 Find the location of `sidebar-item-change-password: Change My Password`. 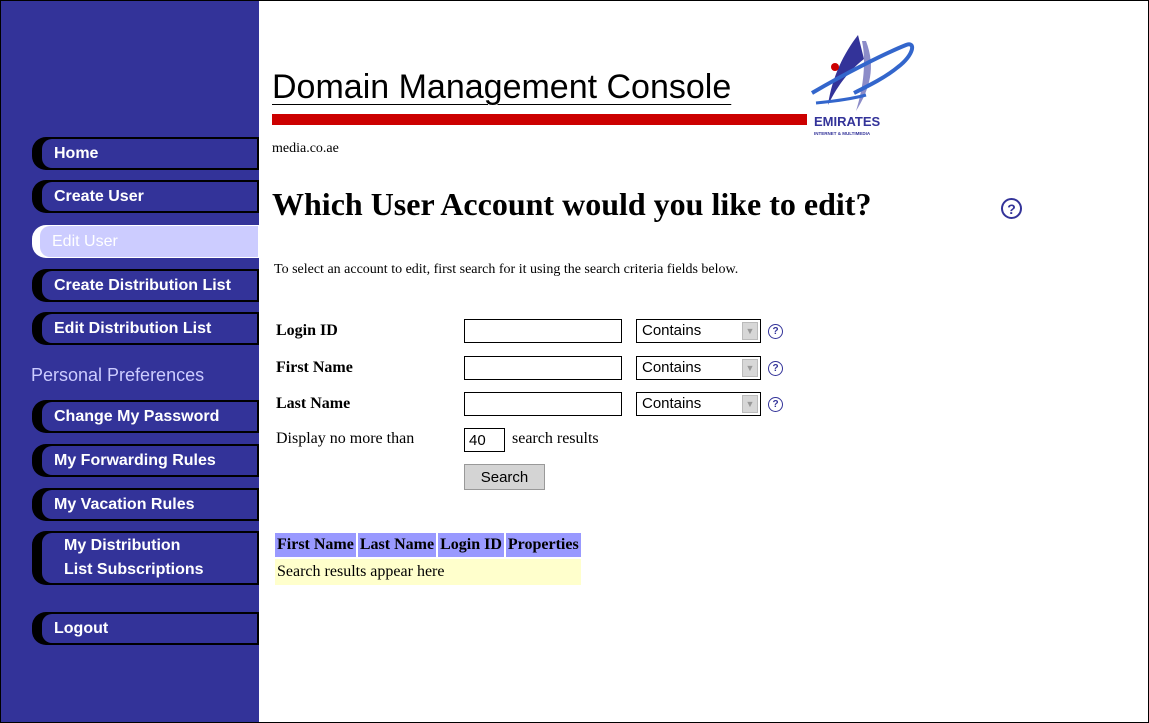

sidebar-item-change-password: Change My Password is located at coordinates (145, 416).